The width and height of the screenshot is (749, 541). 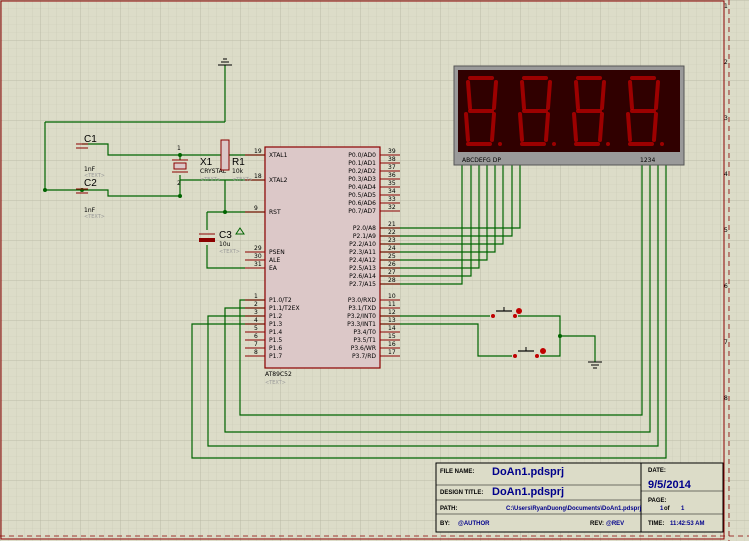 I want to click on svg-text: PAGE:, so click(x=657, y=501).